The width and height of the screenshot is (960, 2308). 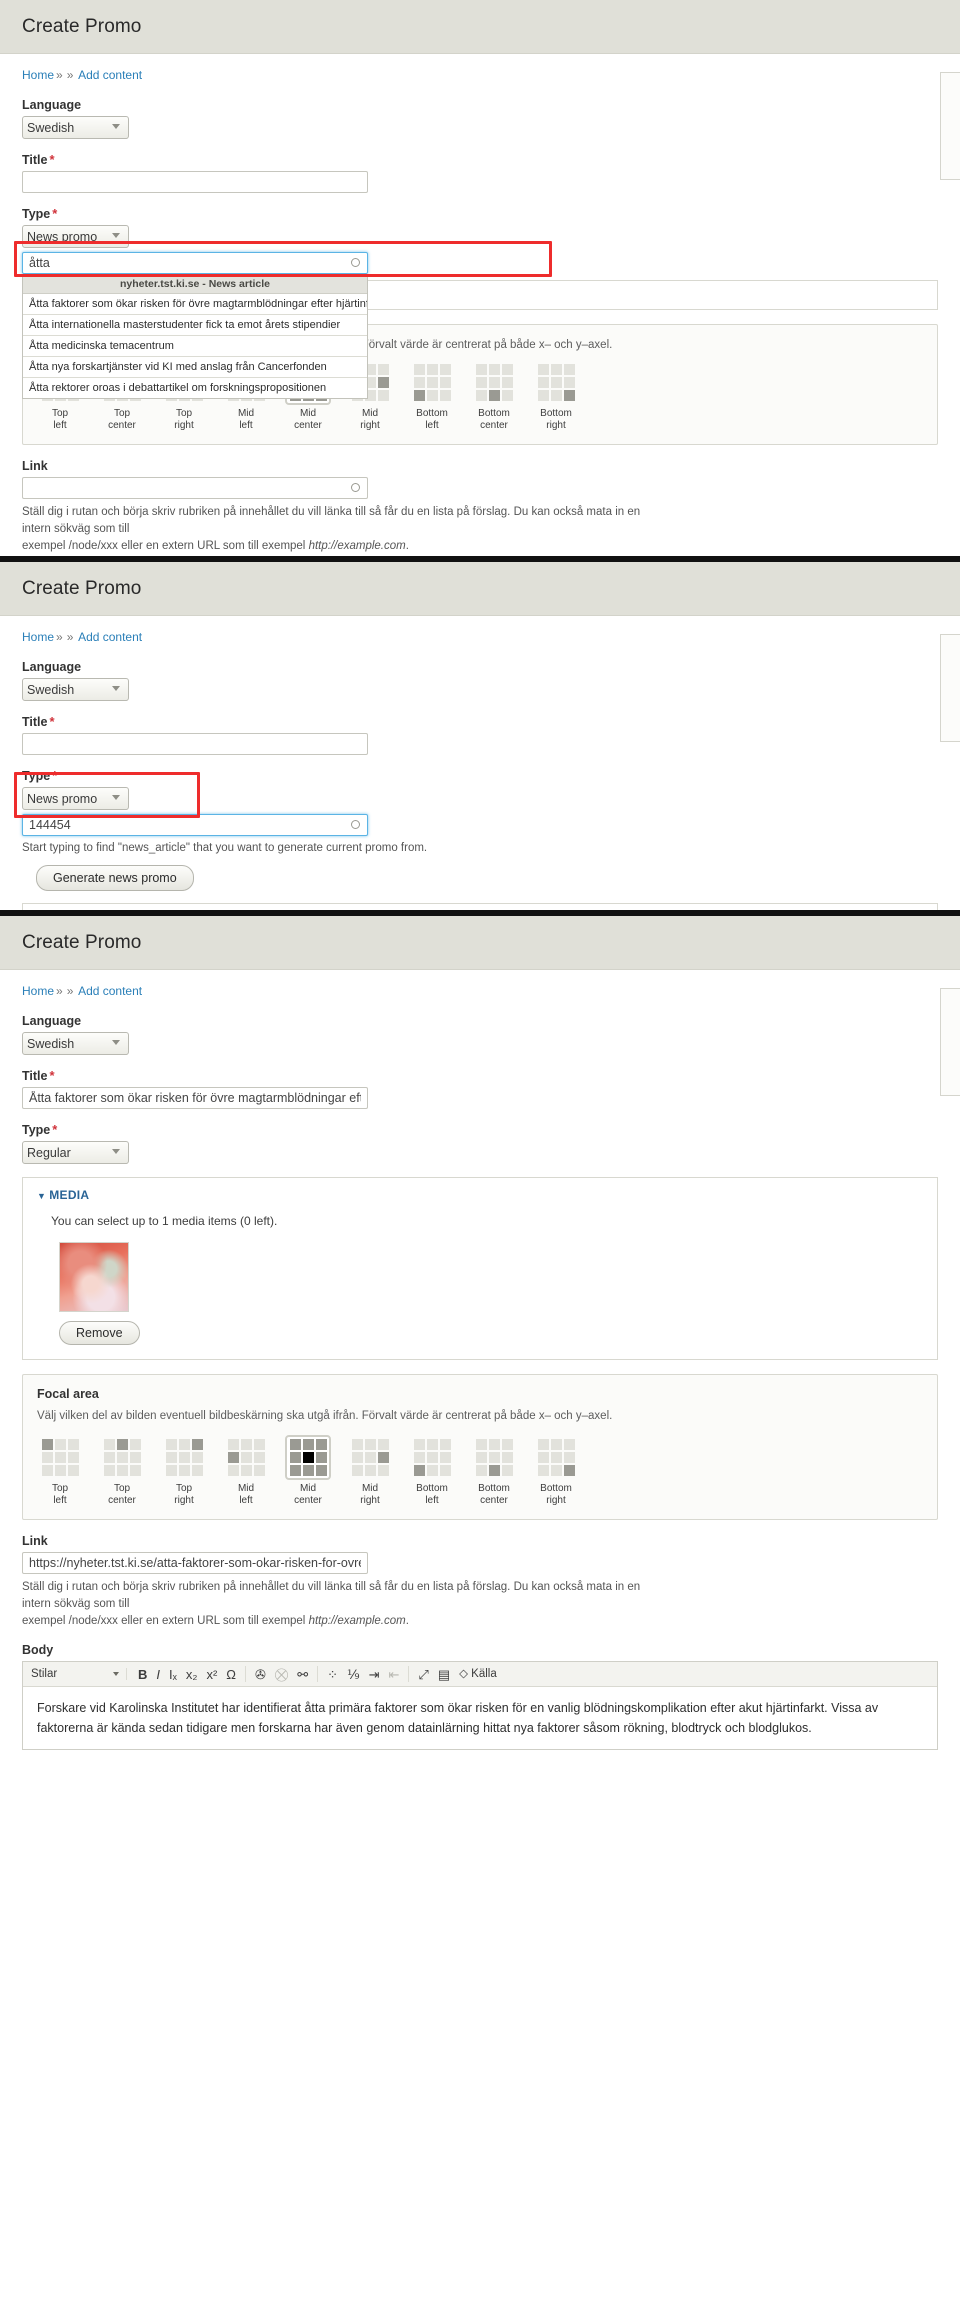 What do you see at coordinates (192, 1674) in the screenshot?
I see `subscript-icon: x₂` at bounding box center [192, 1674].